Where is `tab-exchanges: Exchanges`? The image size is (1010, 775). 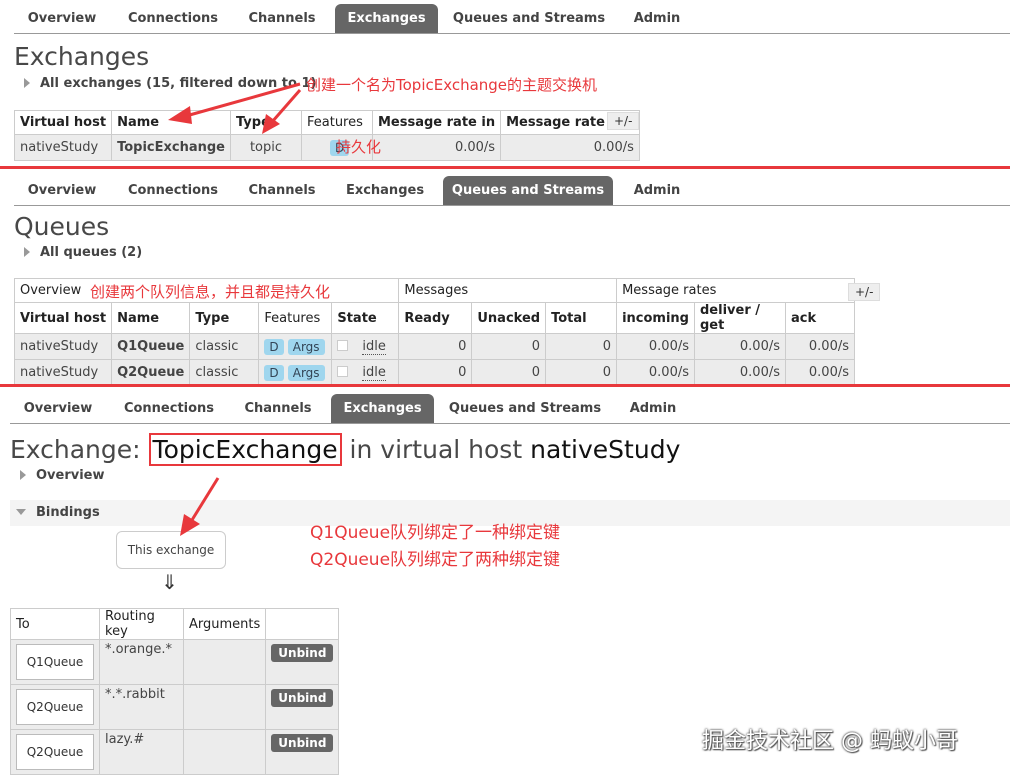 tab-exchanges: Exchanges is located at coordinates (385, 191).